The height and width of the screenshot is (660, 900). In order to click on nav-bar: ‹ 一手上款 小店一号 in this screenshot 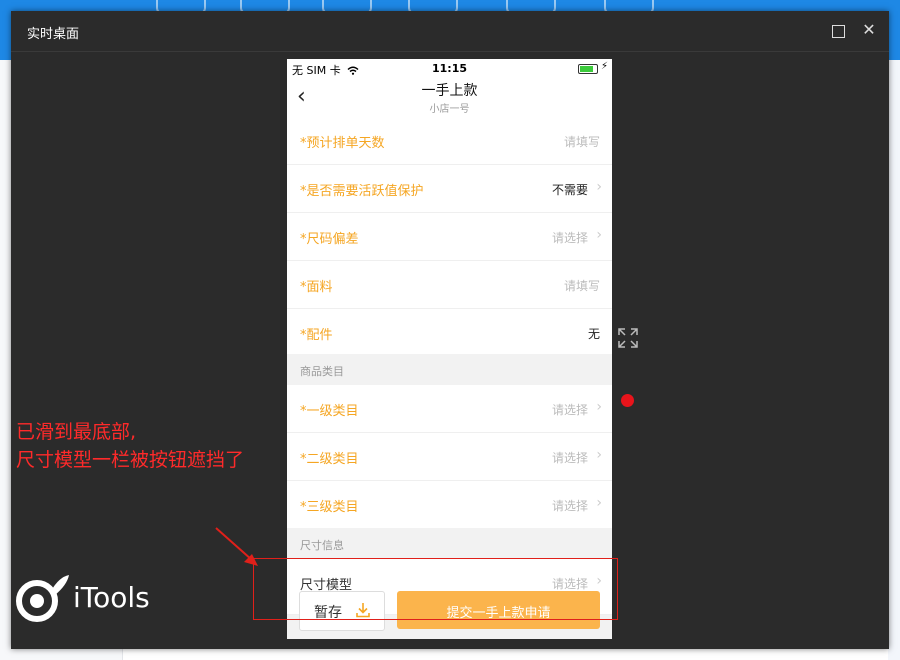, I will do `click(449, 98)`.